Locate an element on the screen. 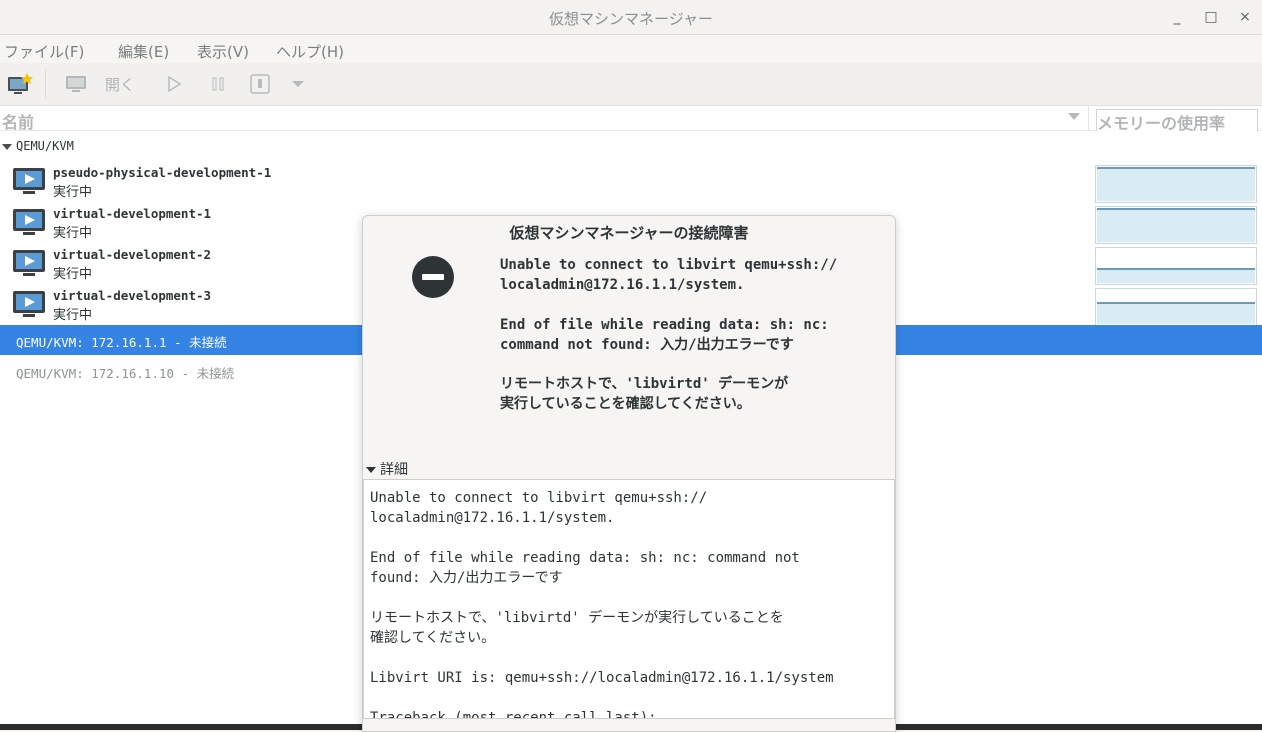 The width and height of the screenshot is (1262, 732). chevron-down-icon is located at coordinates (298, 84).